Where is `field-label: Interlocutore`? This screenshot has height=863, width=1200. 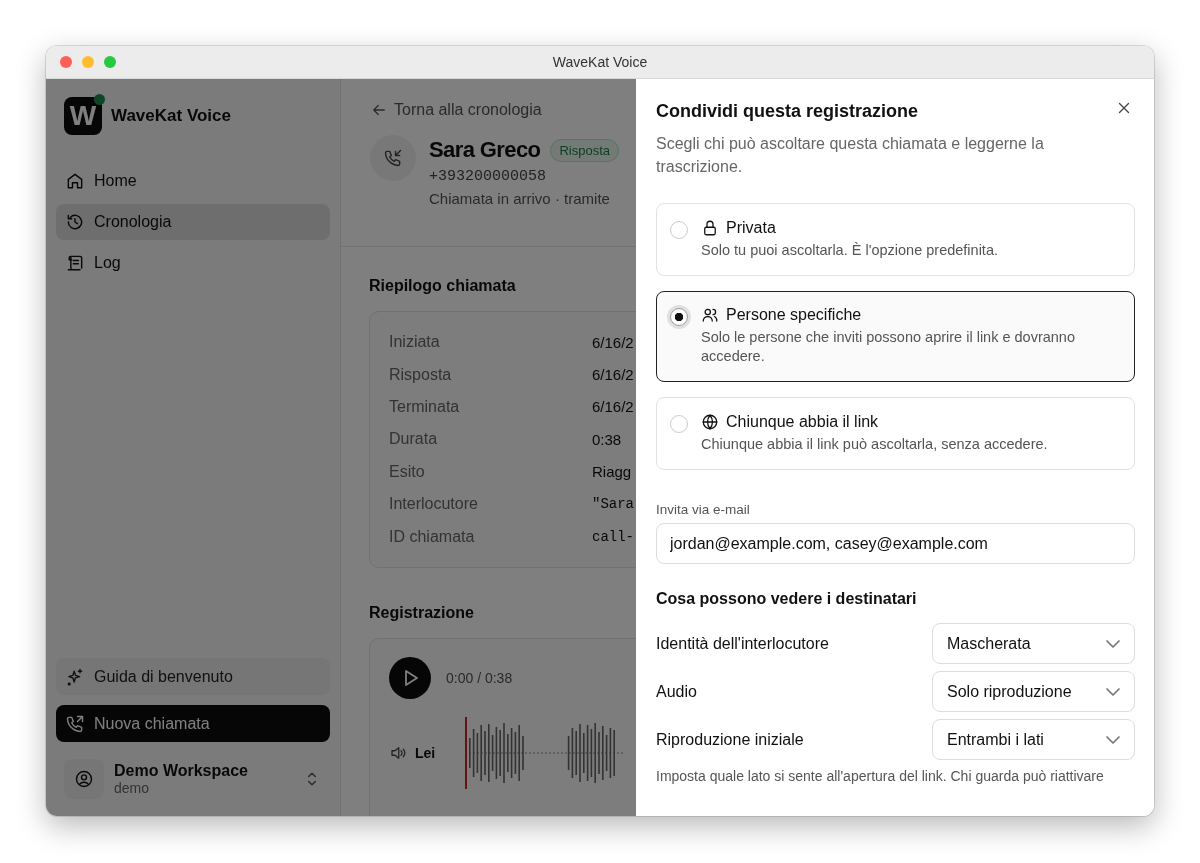 field-label: Interlocutore is located at coordinates (434, 504).